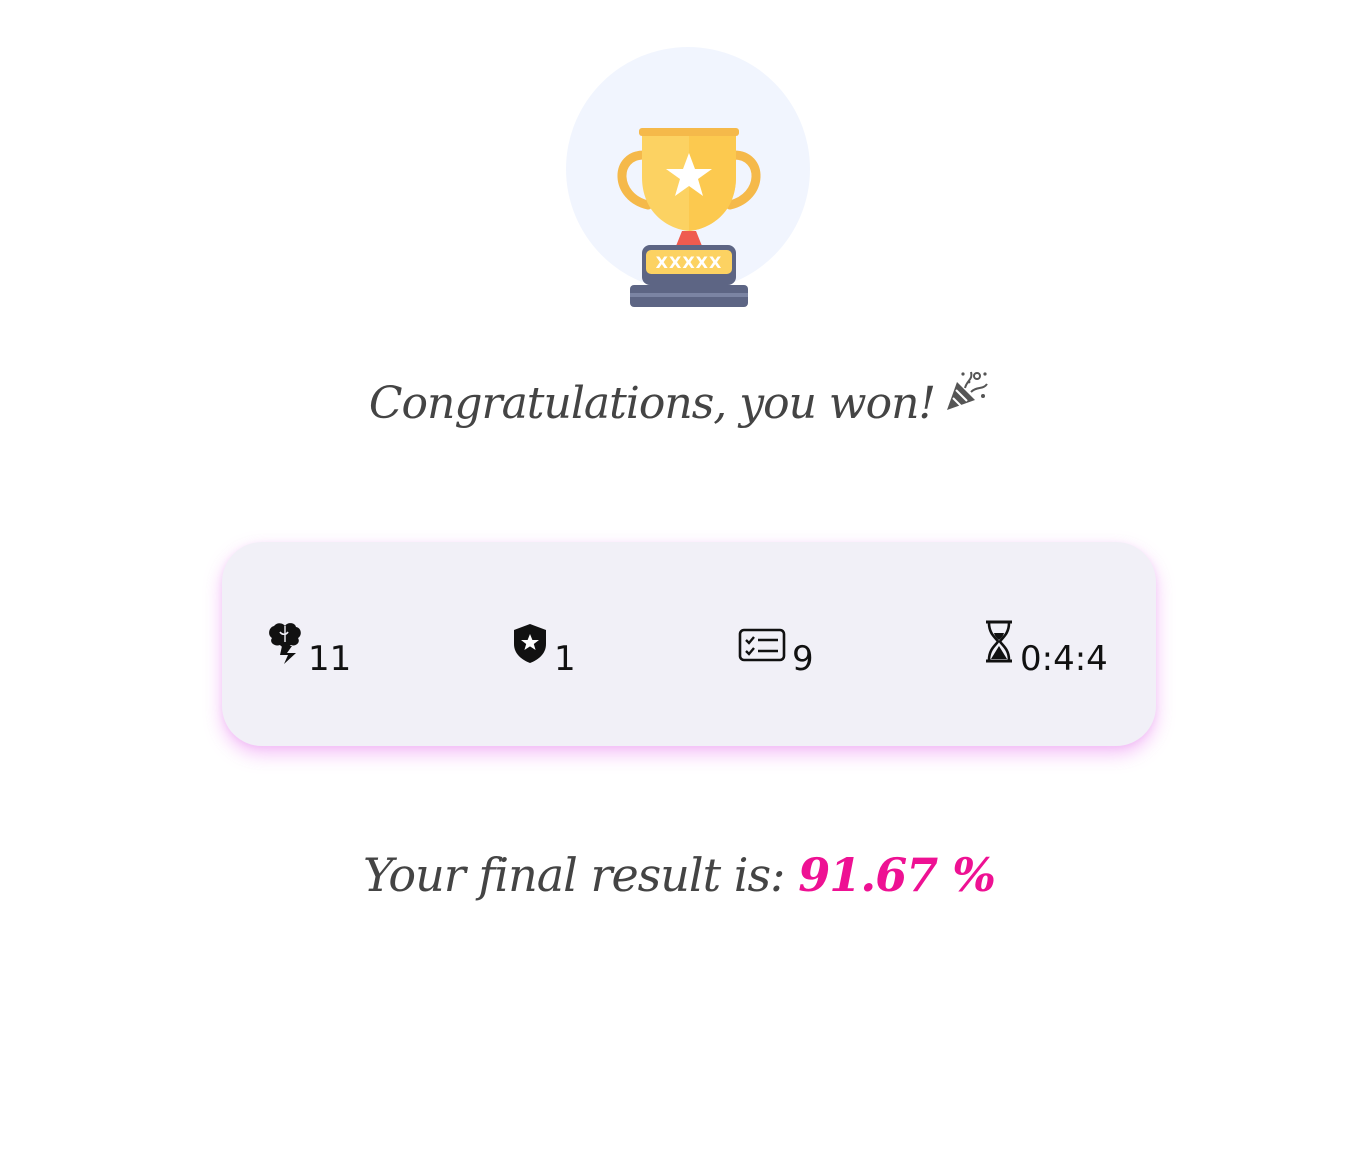 This screenshot has height=1152, width=1358. Describe the element at coordinates (803, 659) in the screenshot. I see `stat-questions-value: 9` at that location.